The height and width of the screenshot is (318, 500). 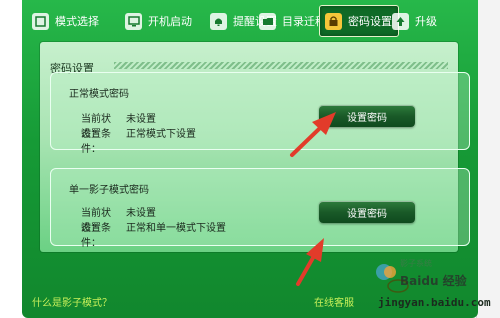 I want to click on watermark-site: jingyan.baidu.com, so click(x=434, y=302).